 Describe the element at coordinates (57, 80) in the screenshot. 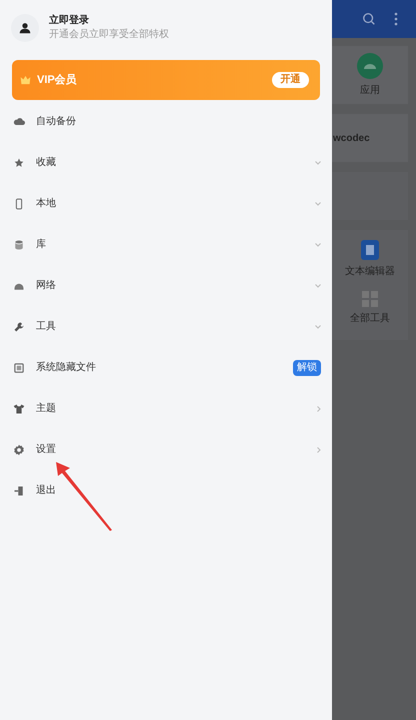

I see `vip-label: VIP会员` at that location.